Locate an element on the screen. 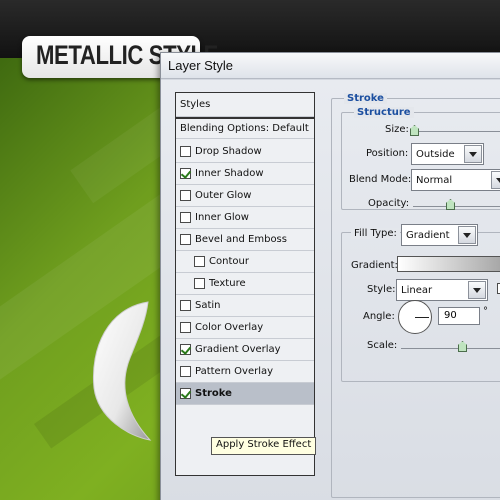 The width and height of the screenshot is (500, 500). style-item-satin: Satin is located at coordinates (245, 306).